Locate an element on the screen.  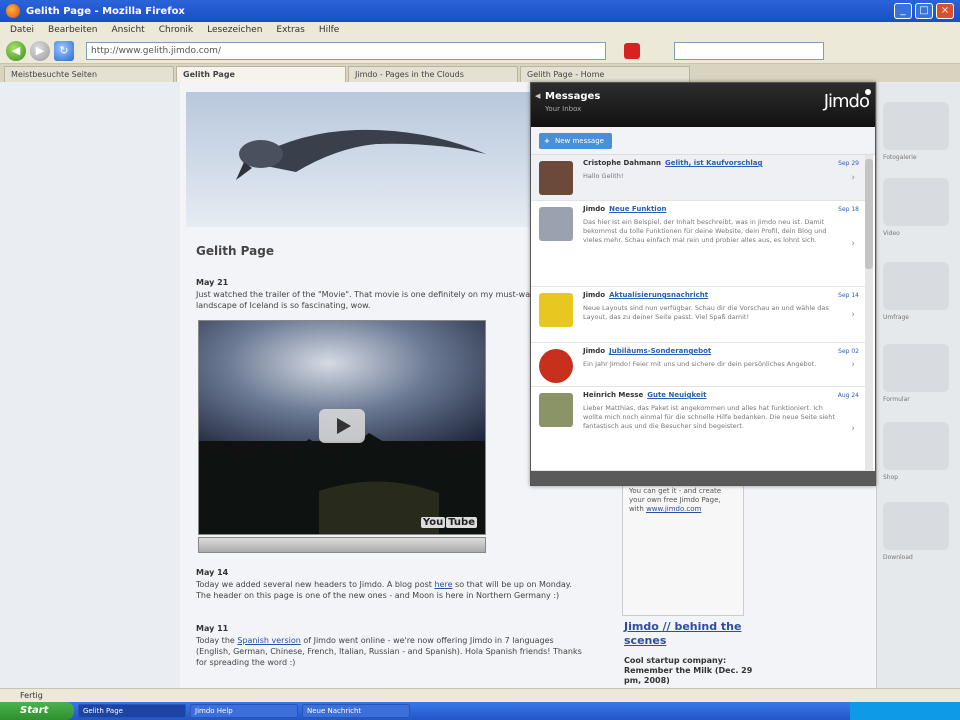
reload-button: ↻ is located at coordinates (64, 50).